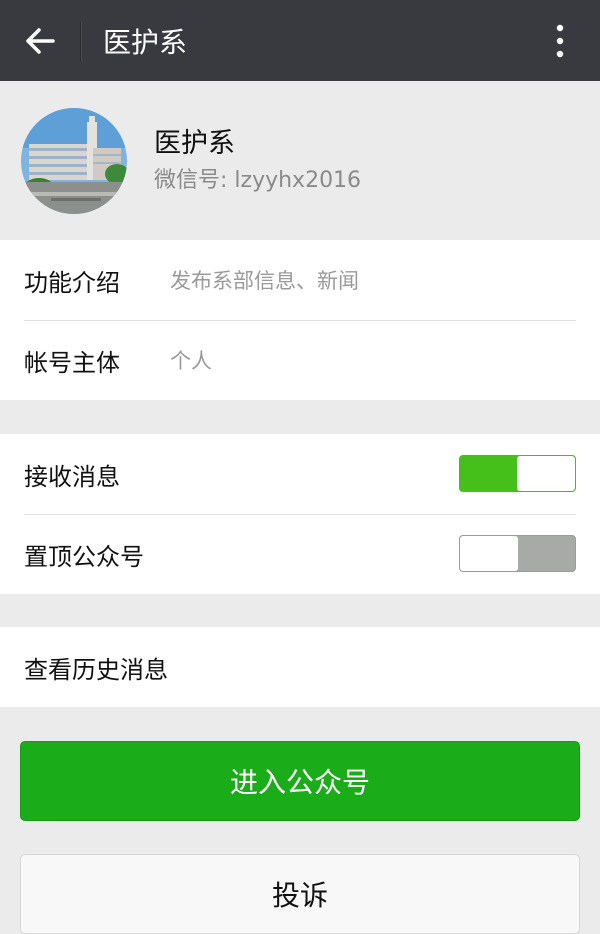 The image size is (600, 934). Describe the element at coordinates (145, 42) in the screenshot. I see `page-title: 医护系` at that location.